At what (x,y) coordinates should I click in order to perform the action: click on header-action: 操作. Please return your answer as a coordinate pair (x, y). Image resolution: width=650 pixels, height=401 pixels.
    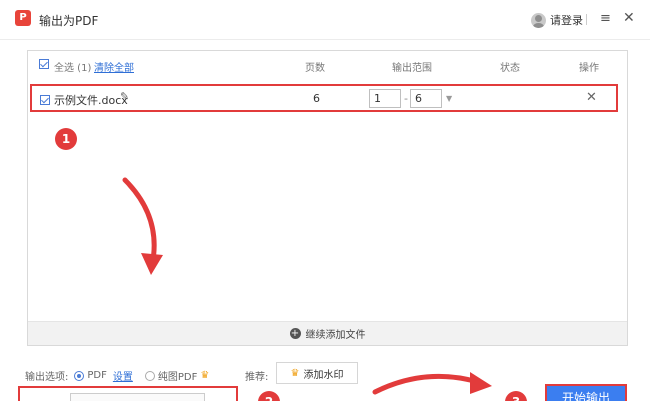
    Looking at the image, I should click on (589, 68).